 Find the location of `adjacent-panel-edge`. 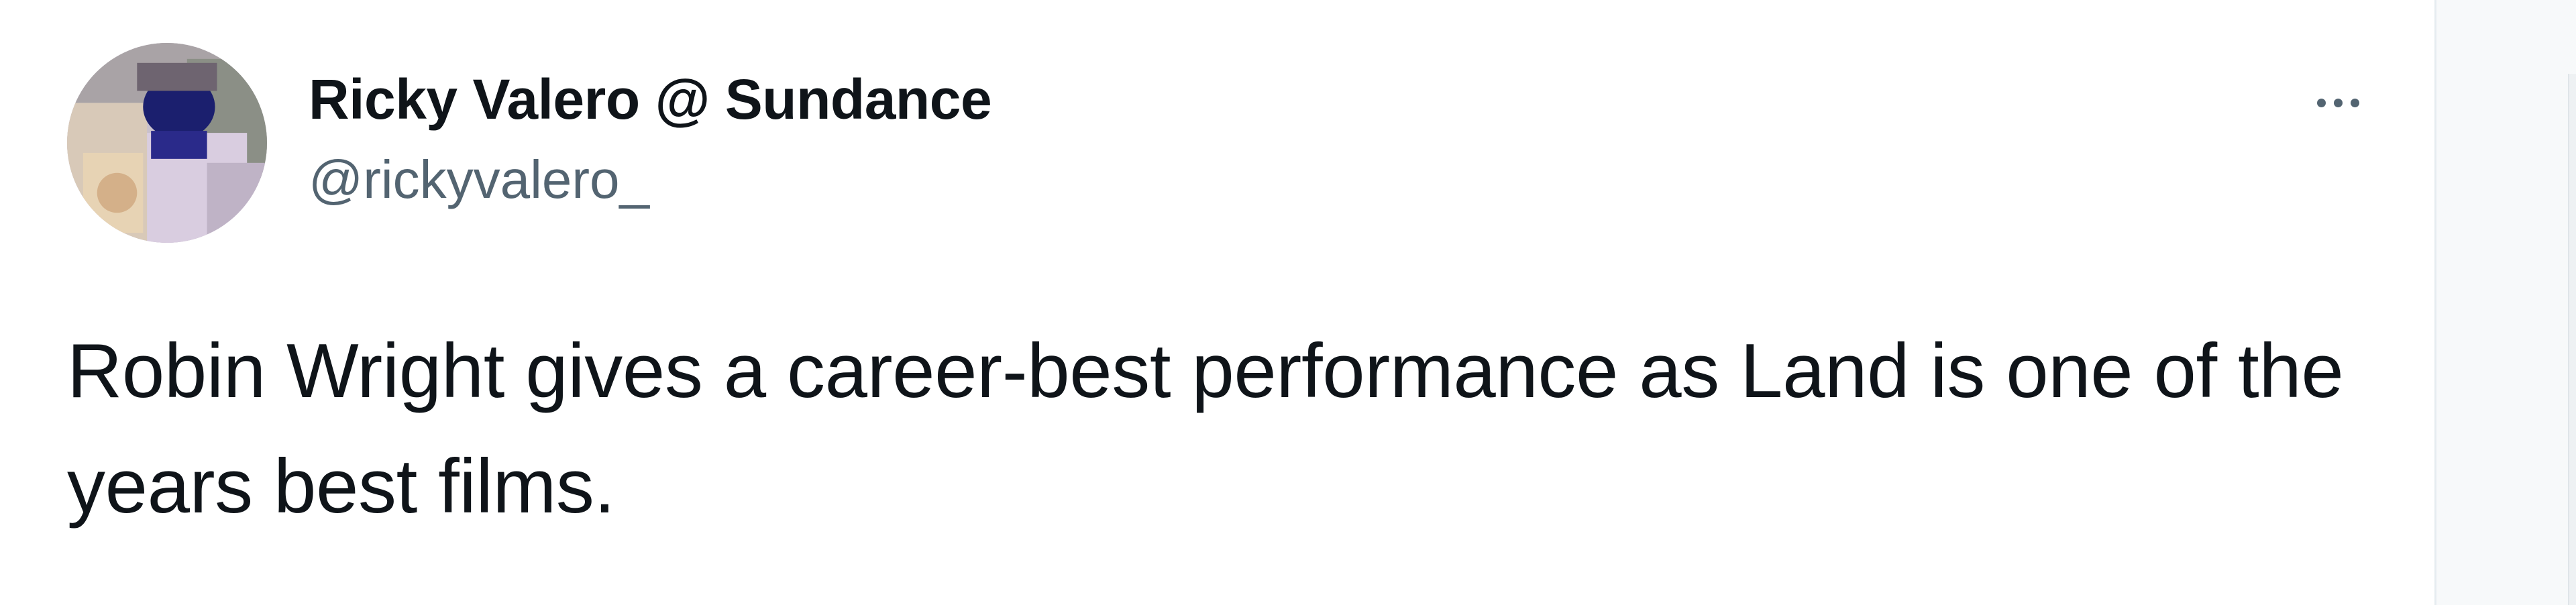

adjacent-panel-edge is located at coordinates (2572, 340).